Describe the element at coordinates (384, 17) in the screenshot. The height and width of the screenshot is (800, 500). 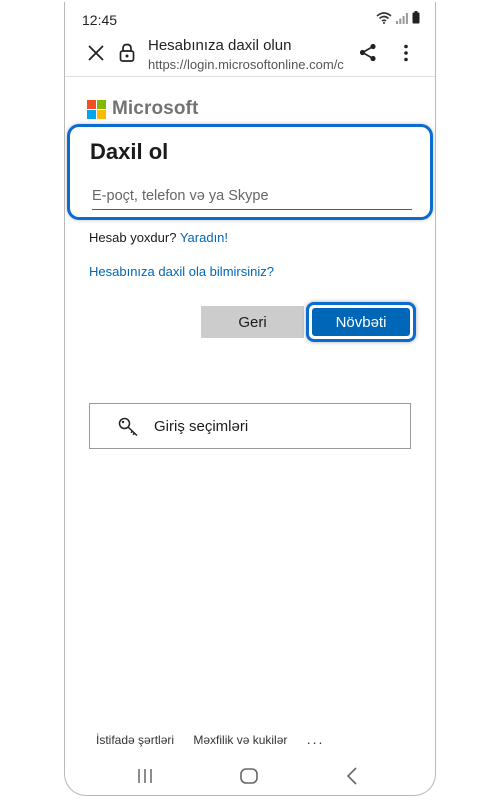
I see `wifi-icon` at that location.